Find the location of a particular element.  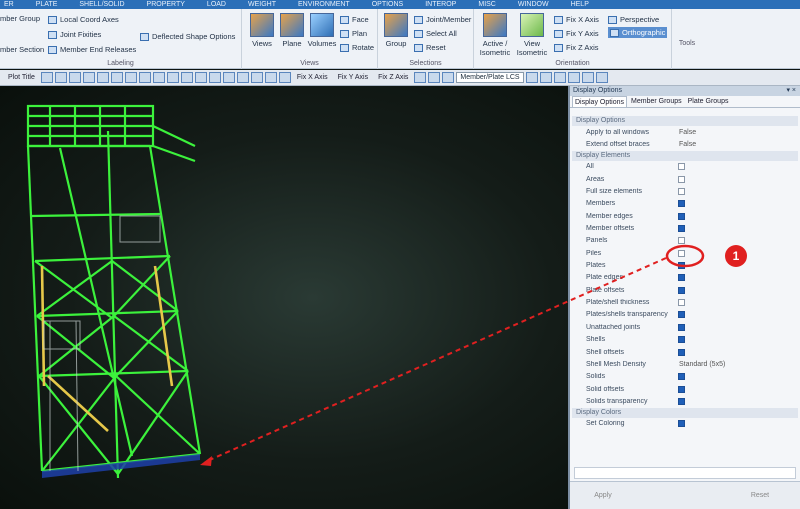

element-row-solids: Solids is located at coordinates (685, 377).